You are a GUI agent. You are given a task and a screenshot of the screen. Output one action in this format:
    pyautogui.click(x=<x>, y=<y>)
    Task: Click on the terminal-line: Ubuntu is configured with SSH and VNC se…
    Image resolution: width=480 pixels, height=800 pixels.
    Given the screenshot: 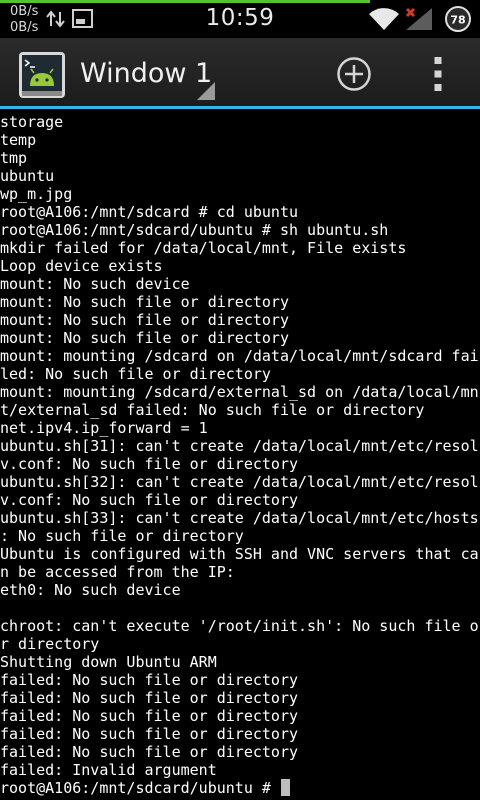 What is the action you would take?
    pyautogui.click(x=239, y=554)
    